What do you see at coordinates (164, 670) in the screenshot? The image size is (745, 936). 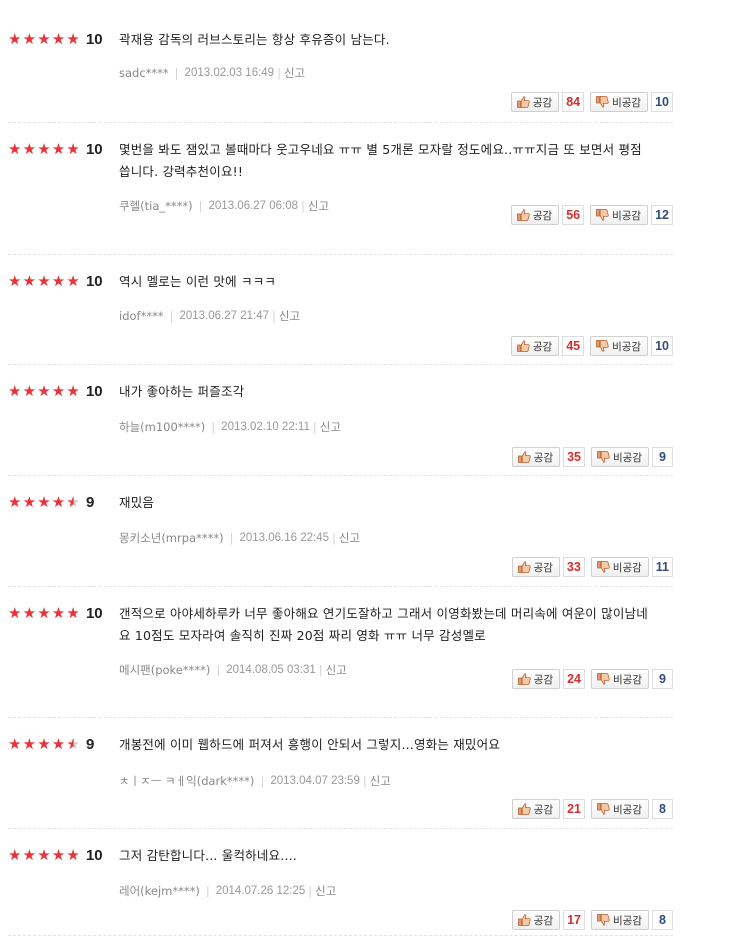 I see `reviewer-name: 메시팬(poke****)` at bounding box center [164, 670].